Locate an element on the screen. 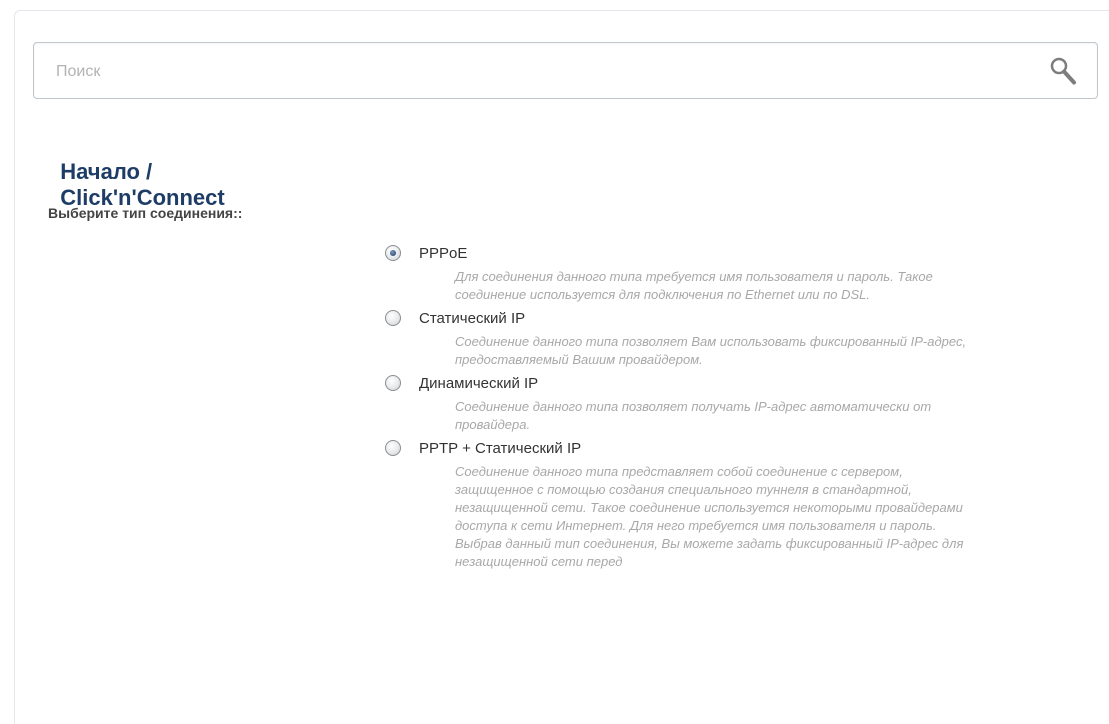 Image resolution: width=1109 pixels, height=724 pixels. search-icon is located at coordinates (1063, 71).